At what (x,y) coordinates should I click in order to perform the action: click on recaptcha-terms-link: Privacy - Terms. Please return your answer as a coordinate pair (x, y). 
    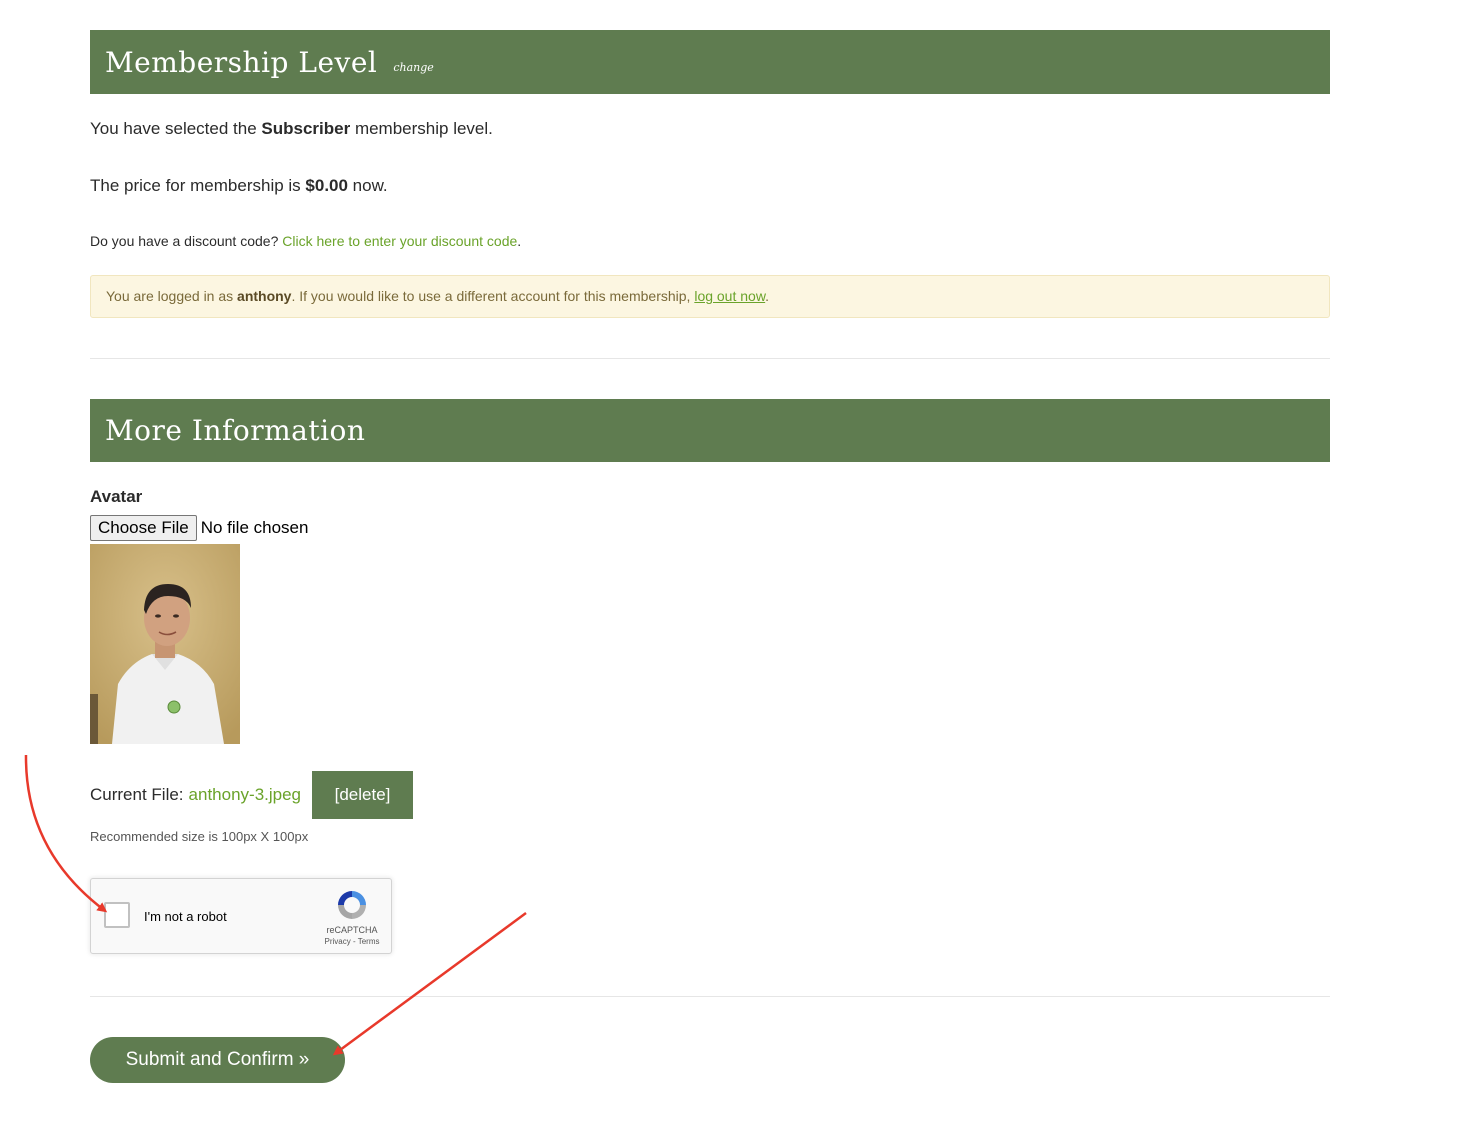
    Looking at the image, I should click on (352, 941).